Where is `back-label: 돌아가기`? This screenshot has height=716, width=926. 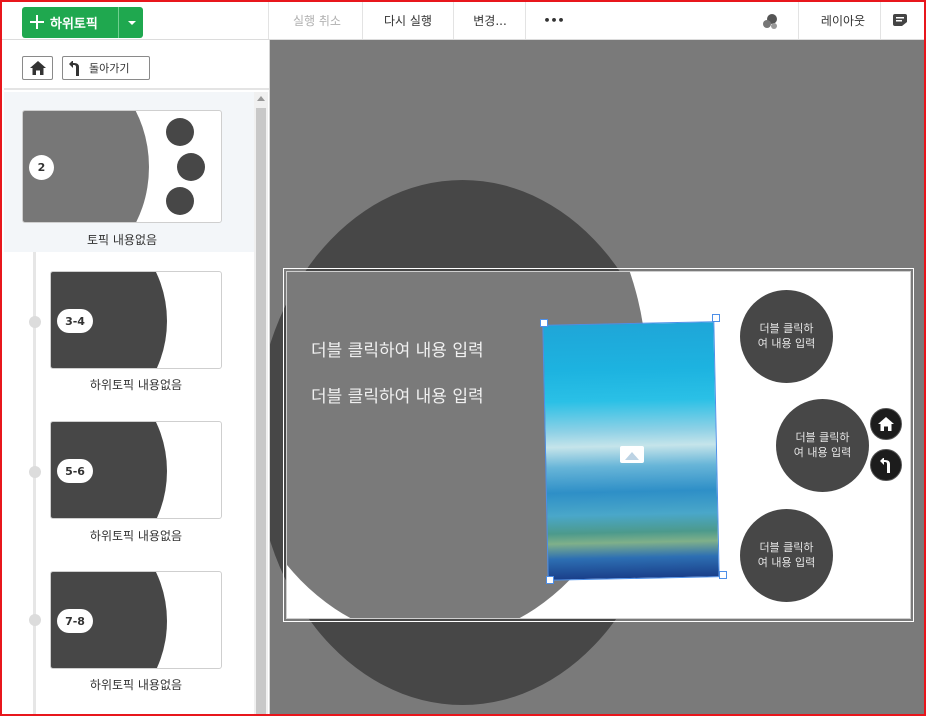 back-label: 돌아가기 is located at coordinates (109, 68).